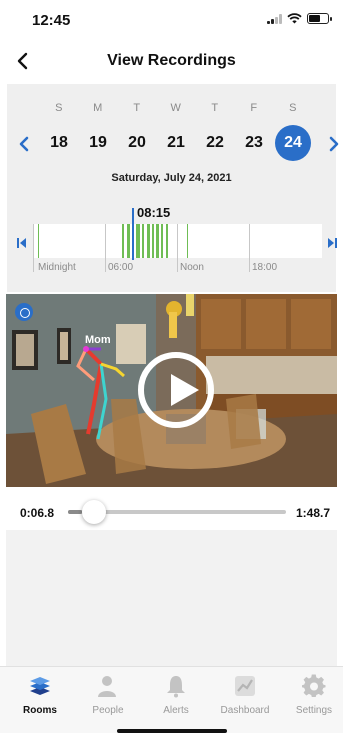 This screenshot has height=733, width=343. I want to click on chart-icon, so click(245, 686).